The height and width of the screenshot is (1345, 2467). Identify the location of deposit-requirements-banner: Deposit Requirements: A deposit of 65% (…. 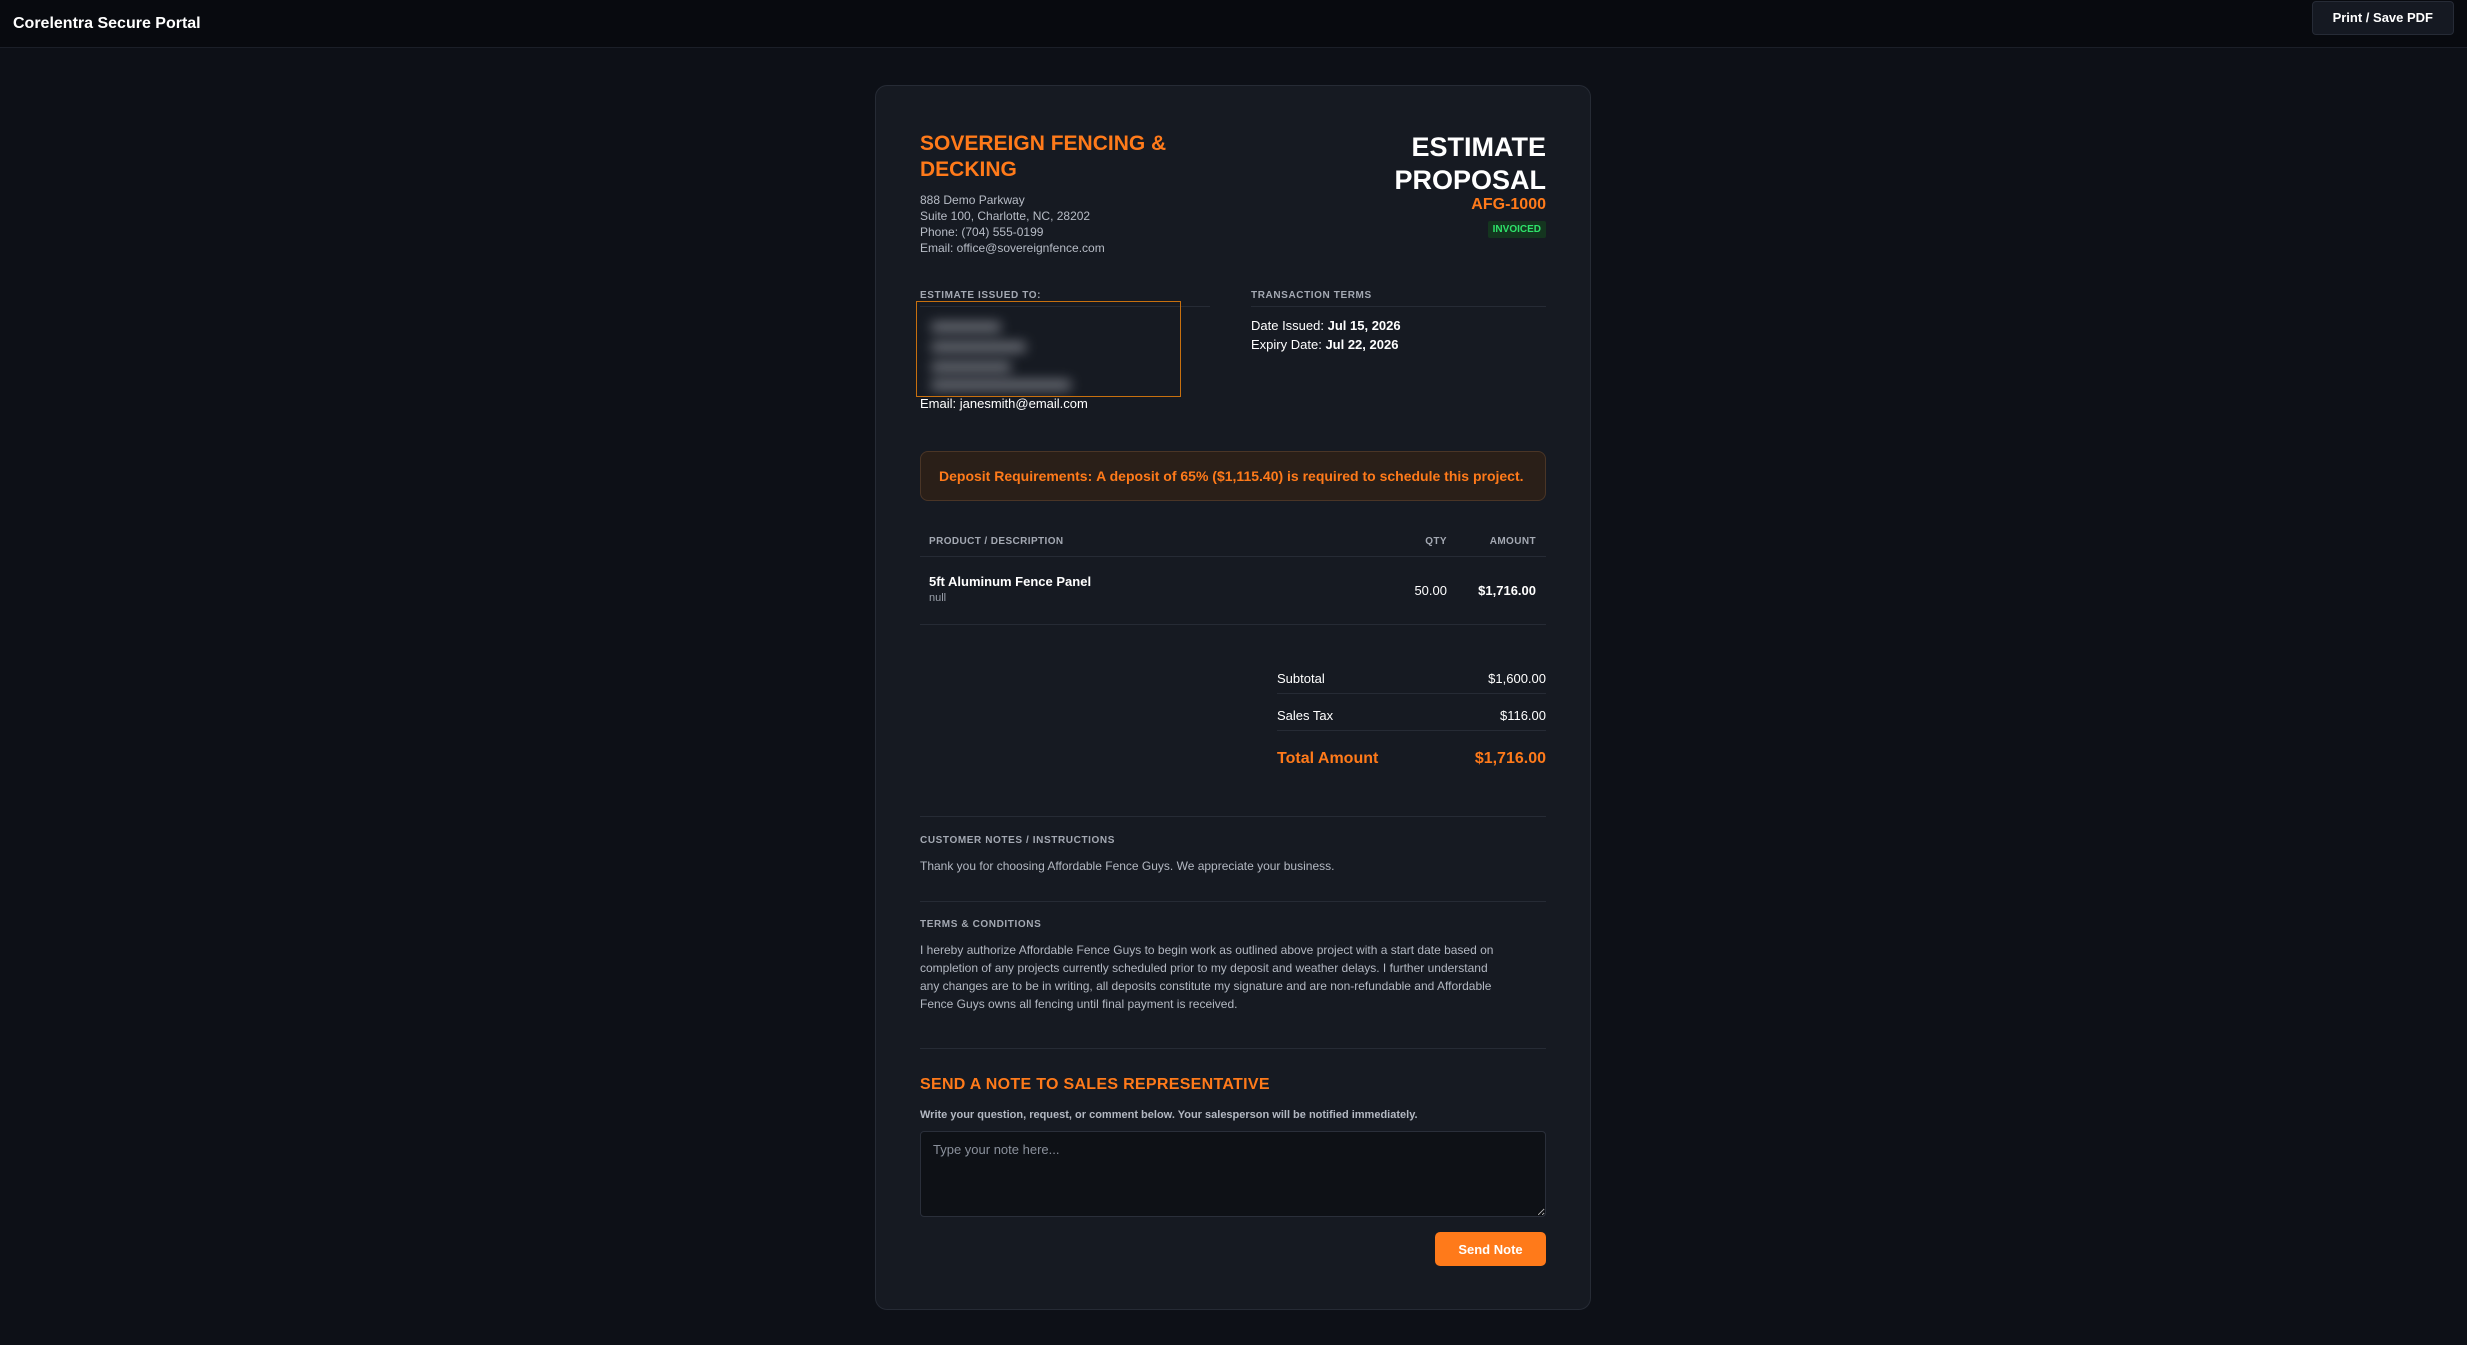
(1233, 476).